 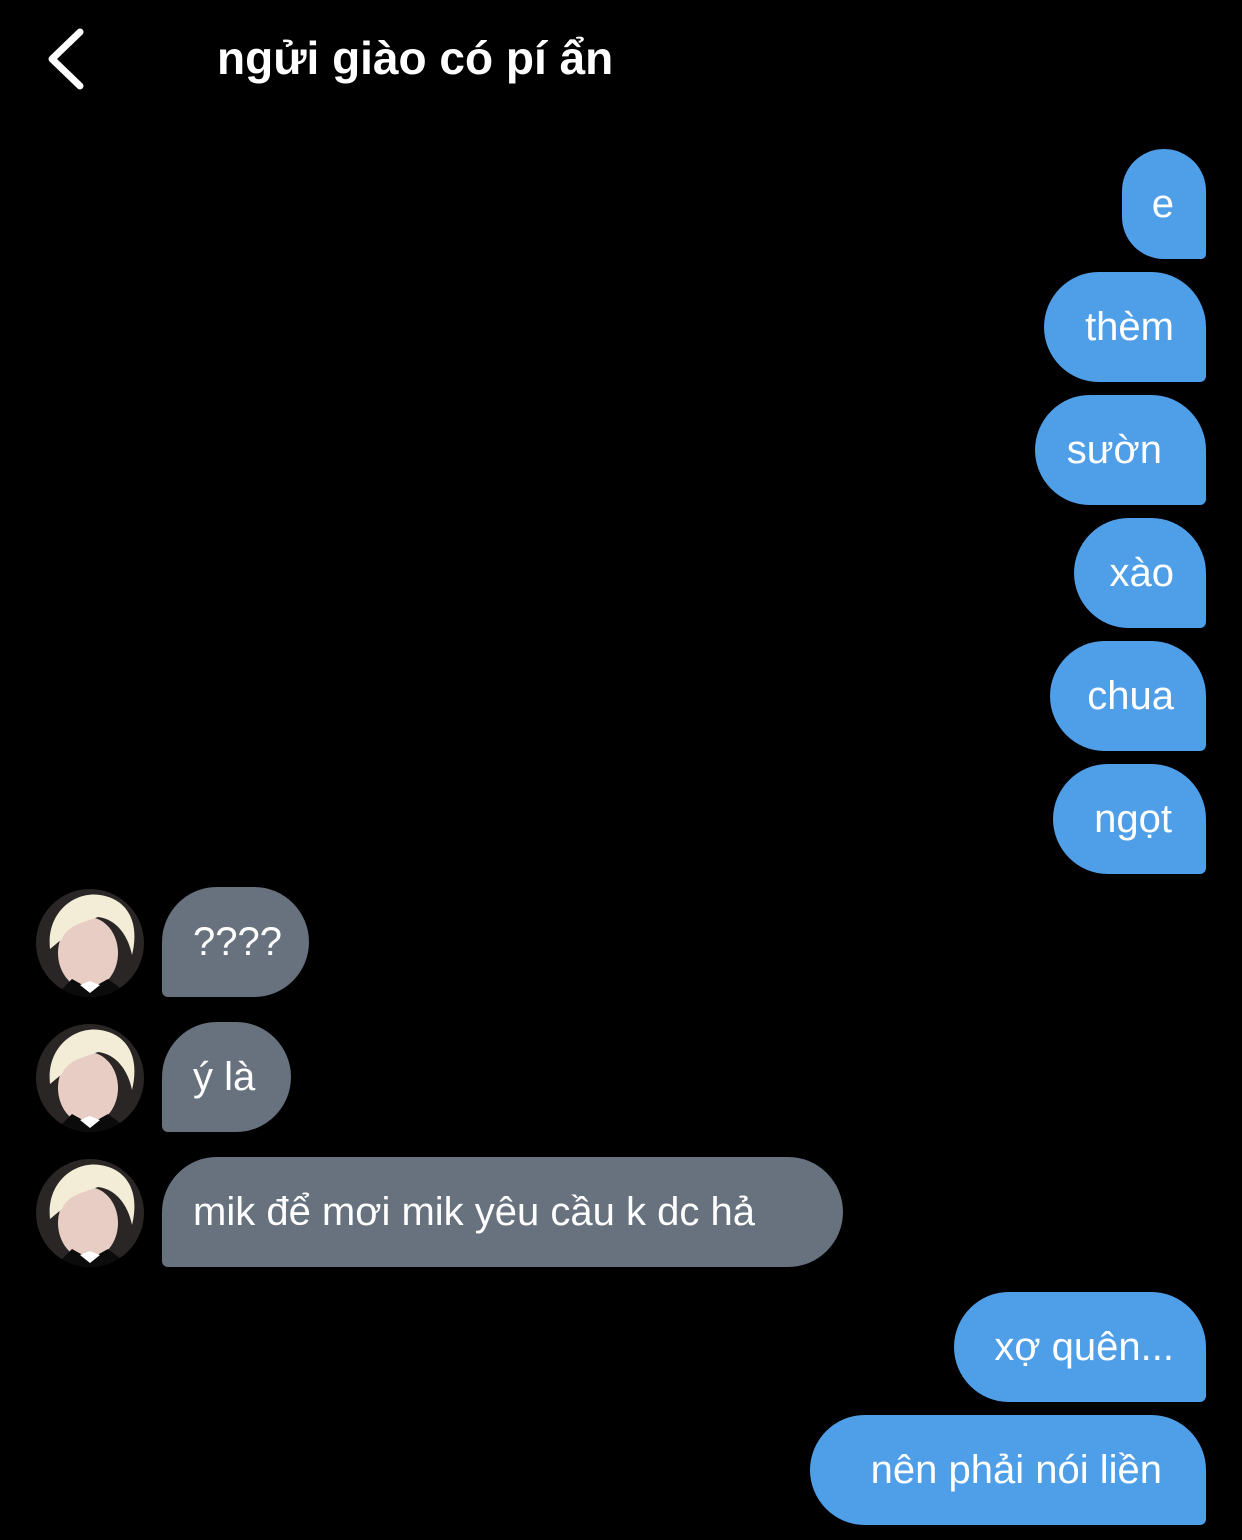 I want to click on outgoing-message: sườn, so click(x=1120, y=450).